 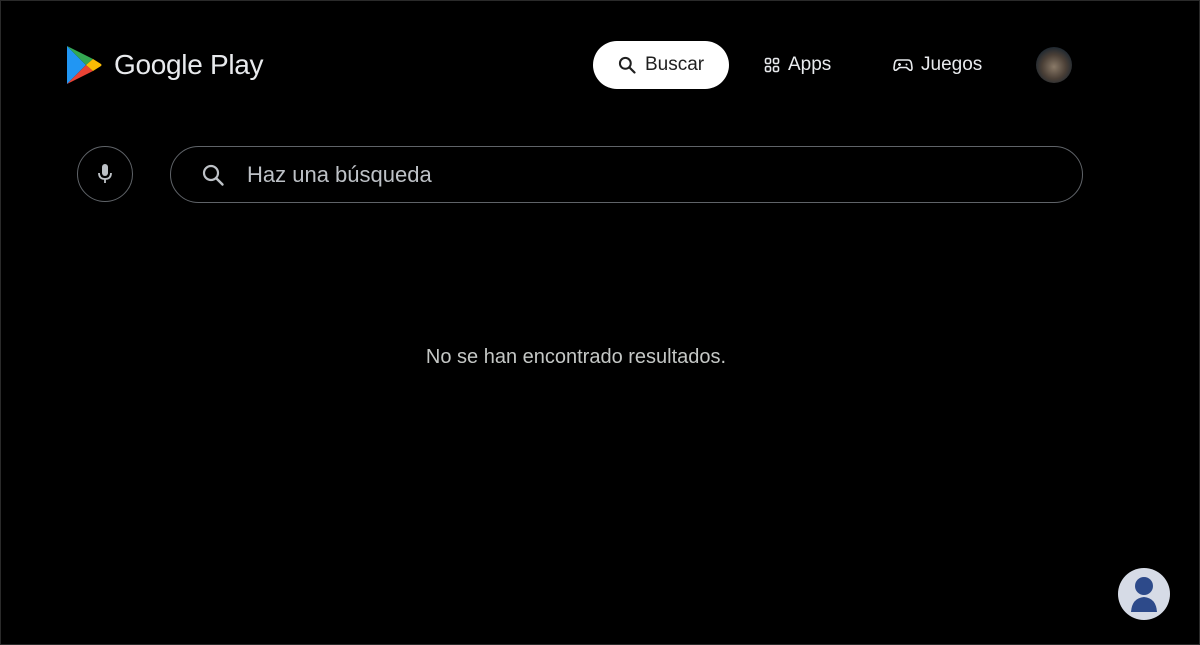 I want to click on search-bar, so click(x=626, y=174).